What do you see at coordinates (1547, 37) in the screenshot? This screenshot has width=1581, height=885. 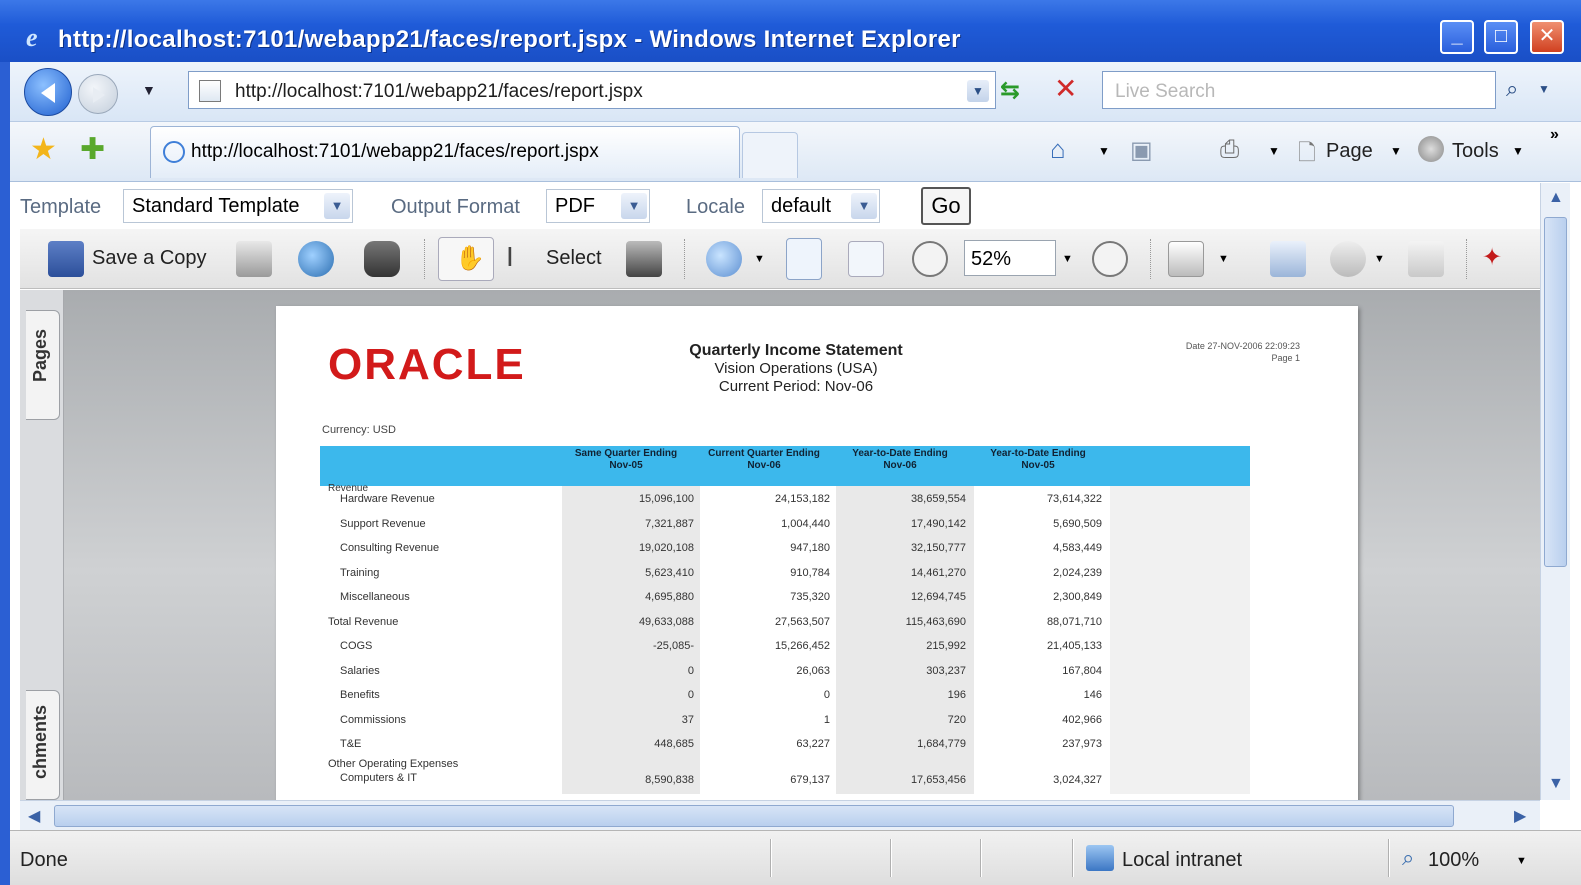 I see `close-button: ✕` at bounding box center [1547, 37].